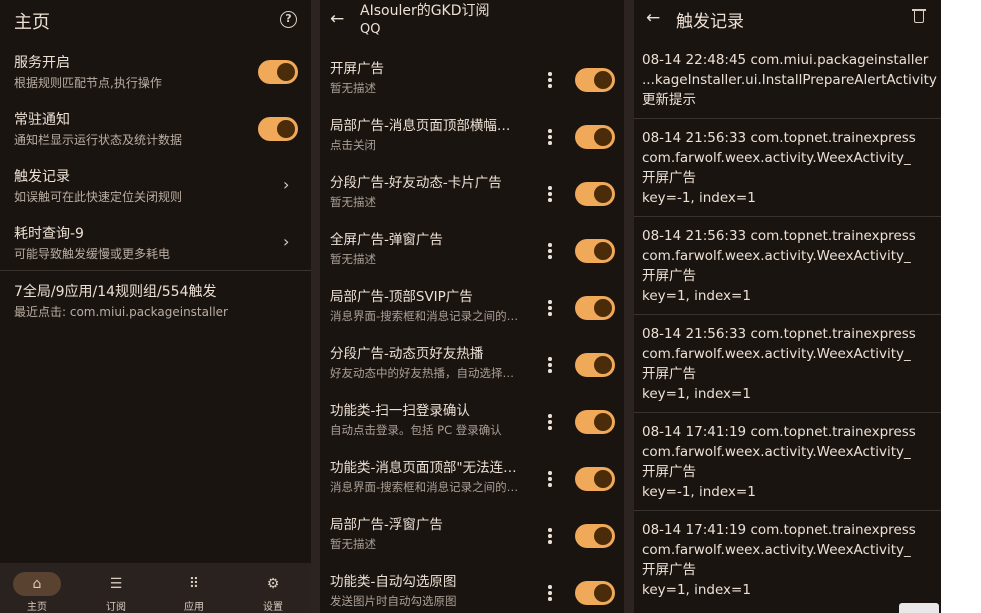 Image resolution: width=981 pixels, height=613 pixels. I want to click on rule-item: 局部广告-顶部SVIP广告 消息界面-搜索框和消息记录之间的广告, so click(425, 306).